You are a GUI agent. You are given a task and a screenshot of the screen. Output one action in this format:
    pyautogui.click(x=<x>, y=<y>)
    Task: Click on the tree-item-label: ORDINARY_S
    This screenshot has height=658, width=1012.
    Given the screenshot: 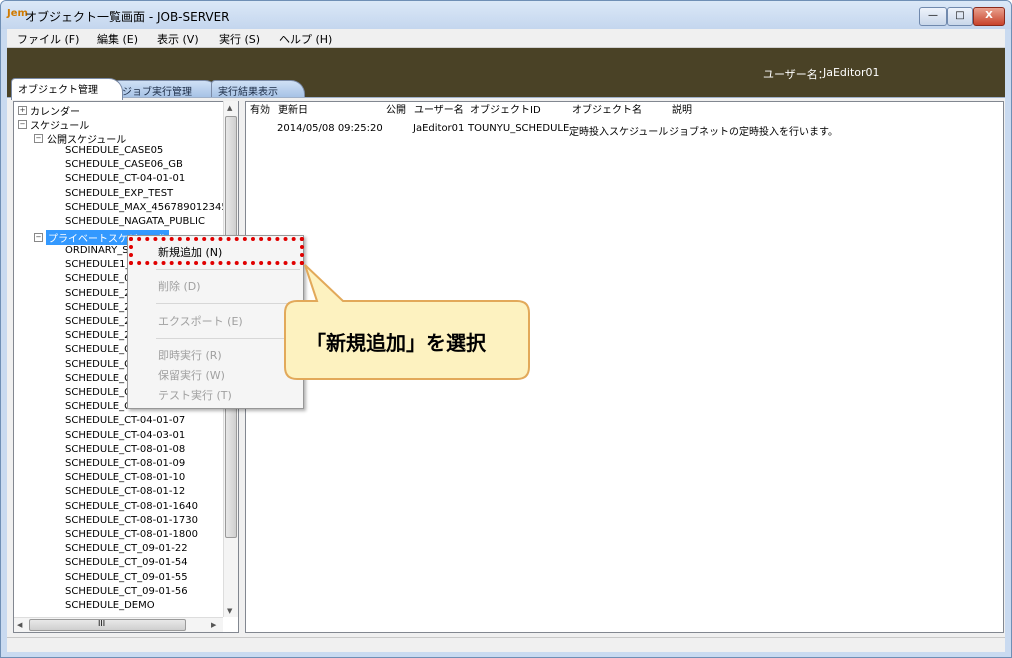 What is the action you would take?
    pyautogui.click(x=97, y=250)
    